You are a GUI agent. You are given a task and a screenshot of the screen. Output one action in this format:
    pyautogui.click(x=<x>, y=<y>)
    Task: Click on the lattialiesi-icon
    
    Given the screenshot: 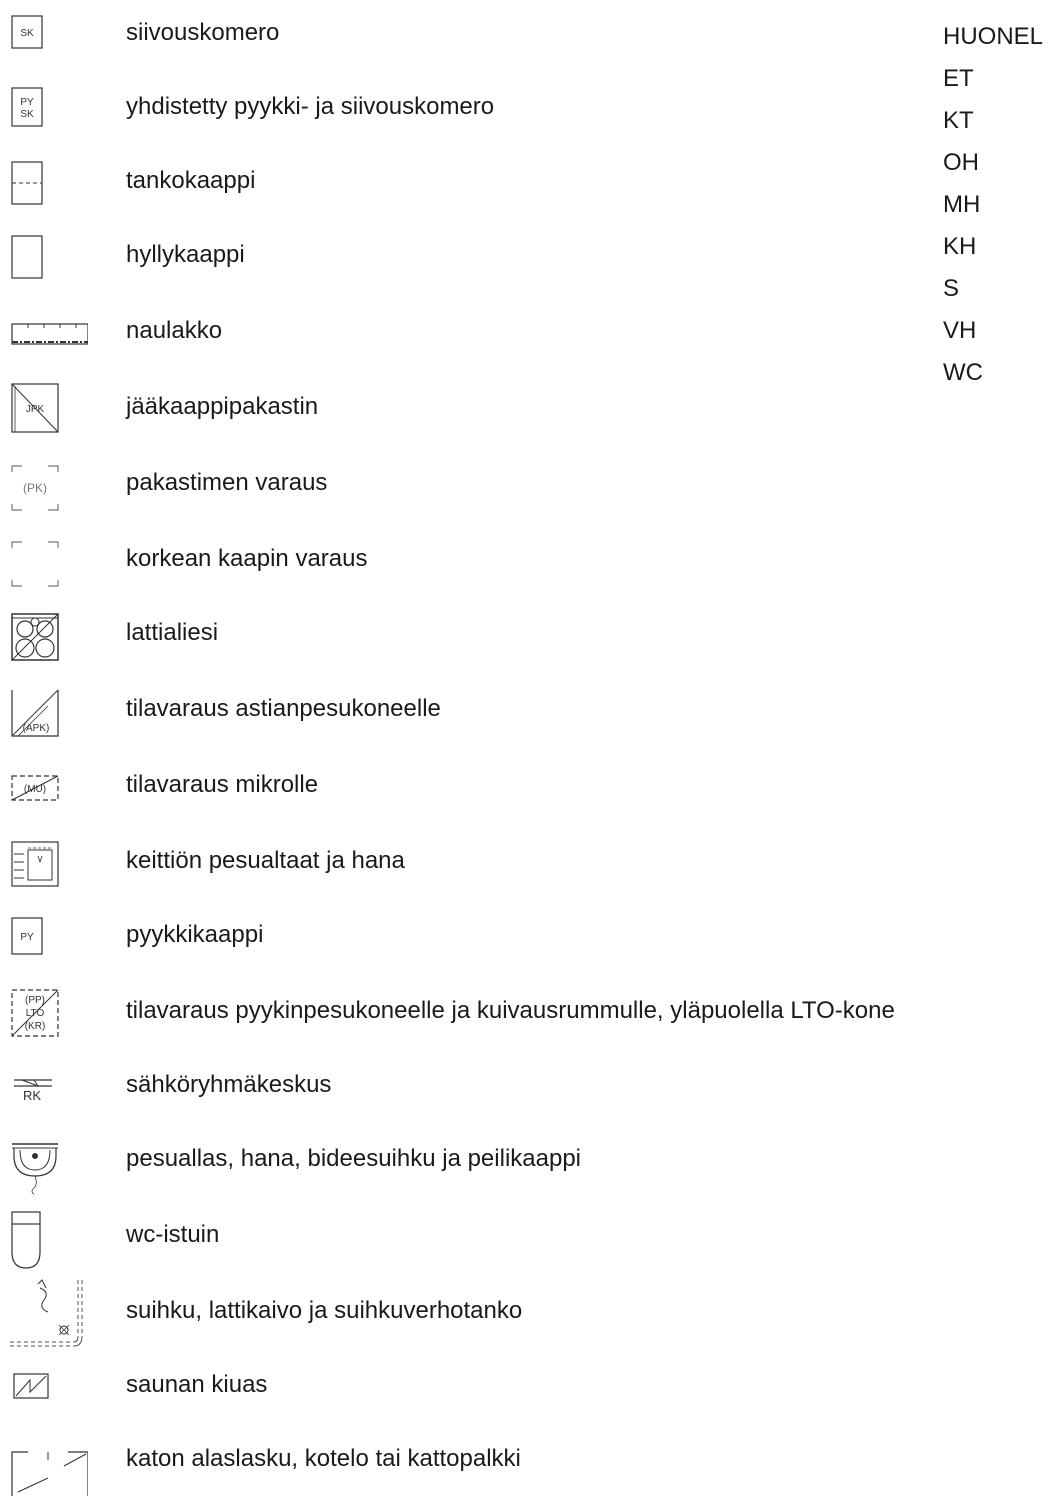 What is the action you would take?
    pyautogui.click(x=48, y=635)
    